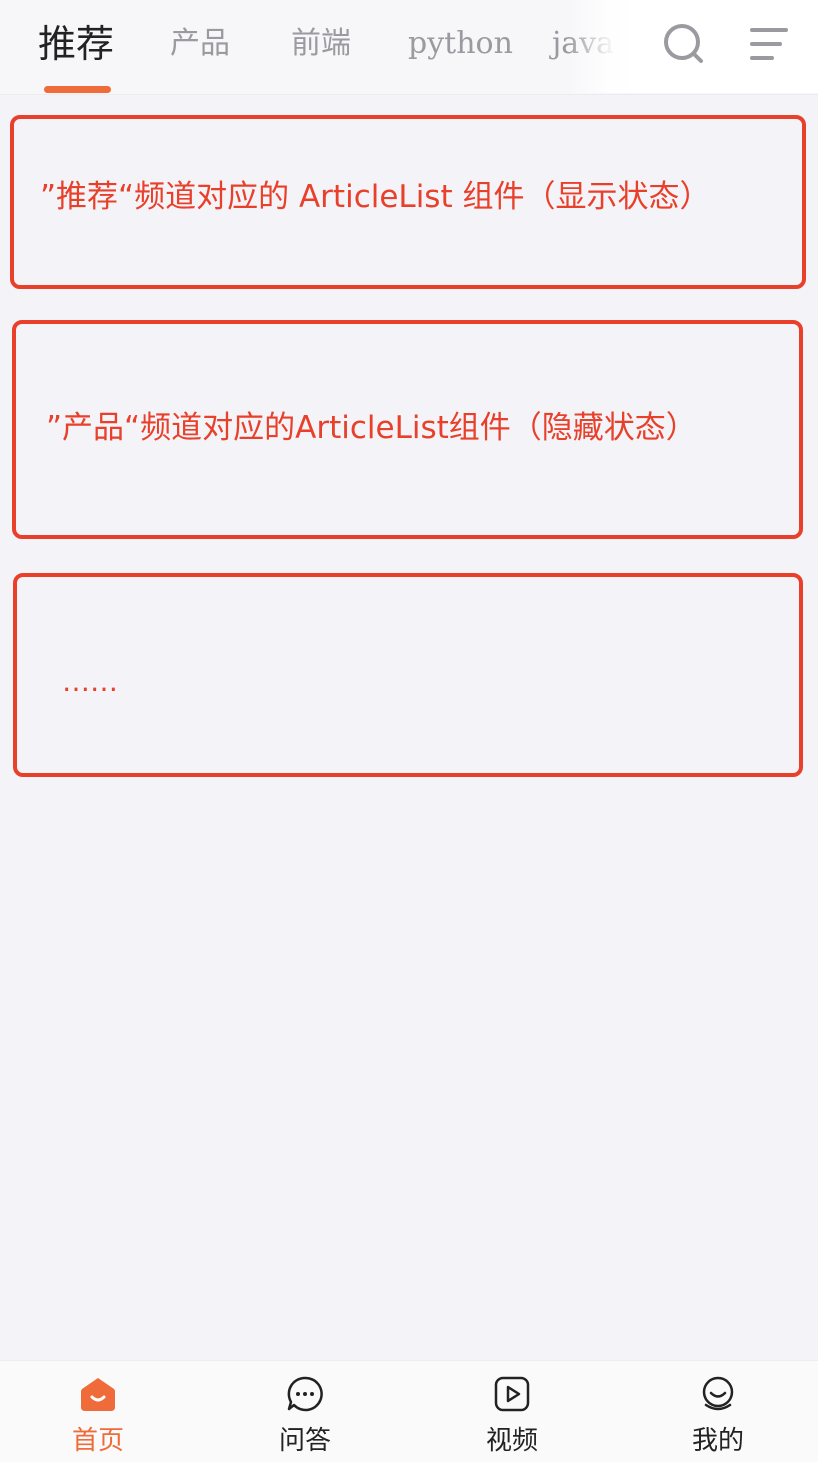 The height and width of the screenshot is (1462, 818). What do you see at coordinates (305, 1394) in the screenshot?
I see `chat-bubble-icon` at bounding box center [305, 1394].